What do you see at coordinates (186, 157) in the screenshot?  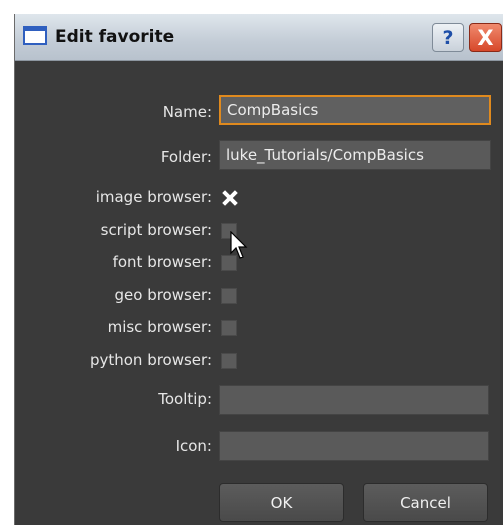 I see `folder-label: Folder:` at bounding box center [186, 157].